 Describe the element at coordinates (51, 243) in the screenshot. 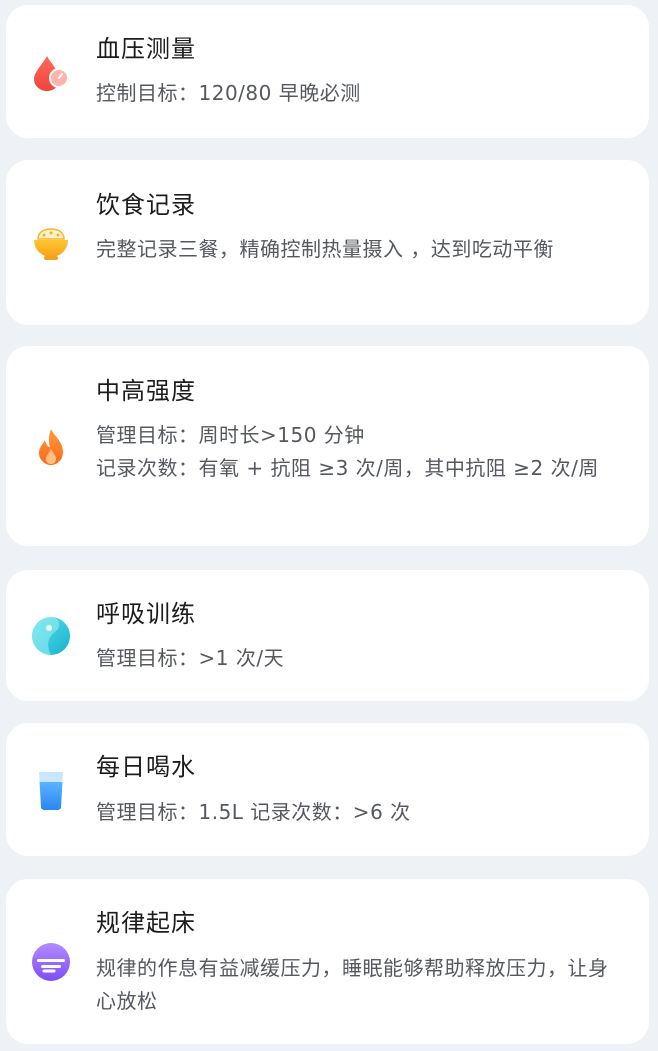

I see `rice-bowl-icon` at that location.